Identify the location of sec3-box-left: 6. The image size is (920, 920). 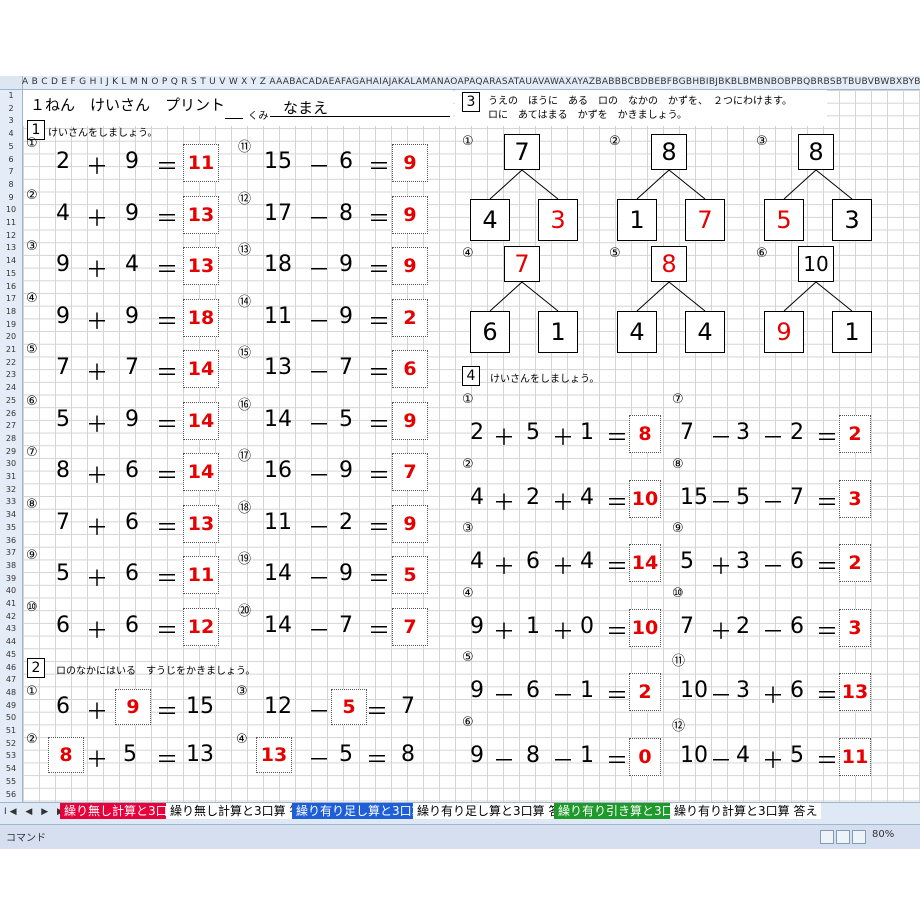
(490, 332).